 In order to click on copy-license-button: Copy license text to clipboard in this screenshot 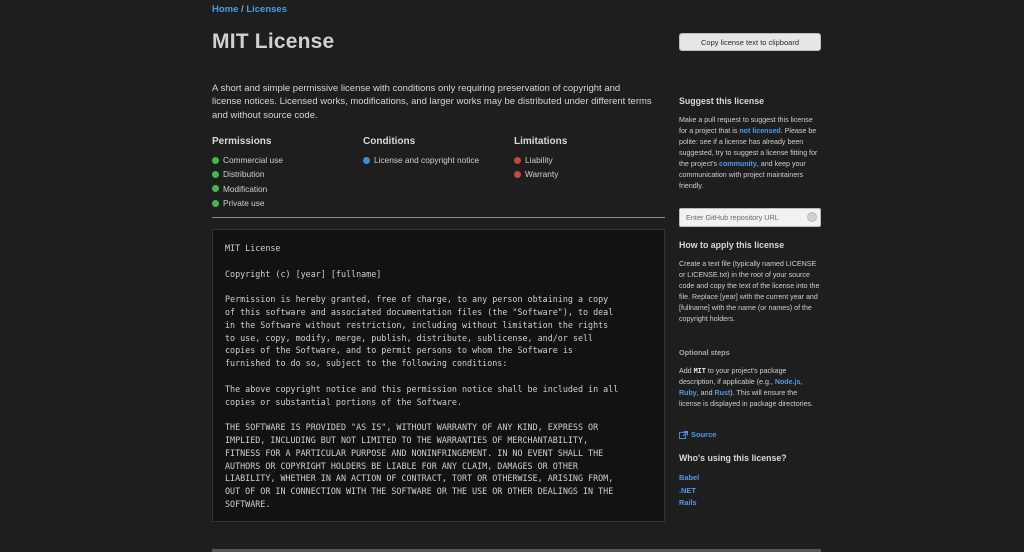, I will do `click(750, 42)`.